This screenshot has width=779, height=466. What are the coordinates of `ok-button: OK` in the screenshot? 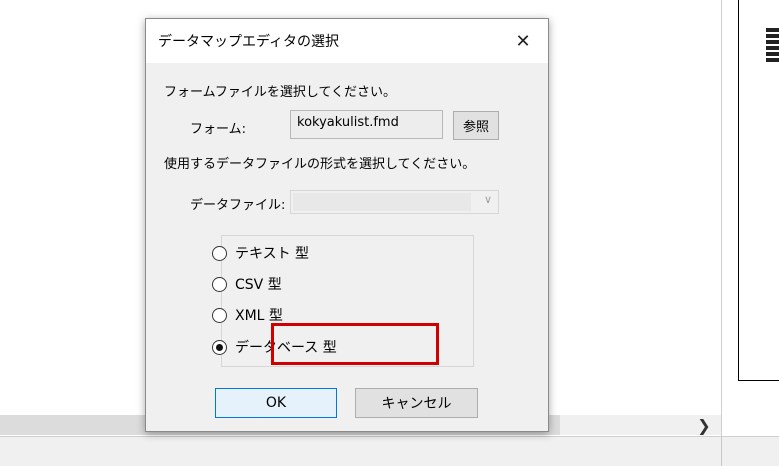 It's located at (276, 403).